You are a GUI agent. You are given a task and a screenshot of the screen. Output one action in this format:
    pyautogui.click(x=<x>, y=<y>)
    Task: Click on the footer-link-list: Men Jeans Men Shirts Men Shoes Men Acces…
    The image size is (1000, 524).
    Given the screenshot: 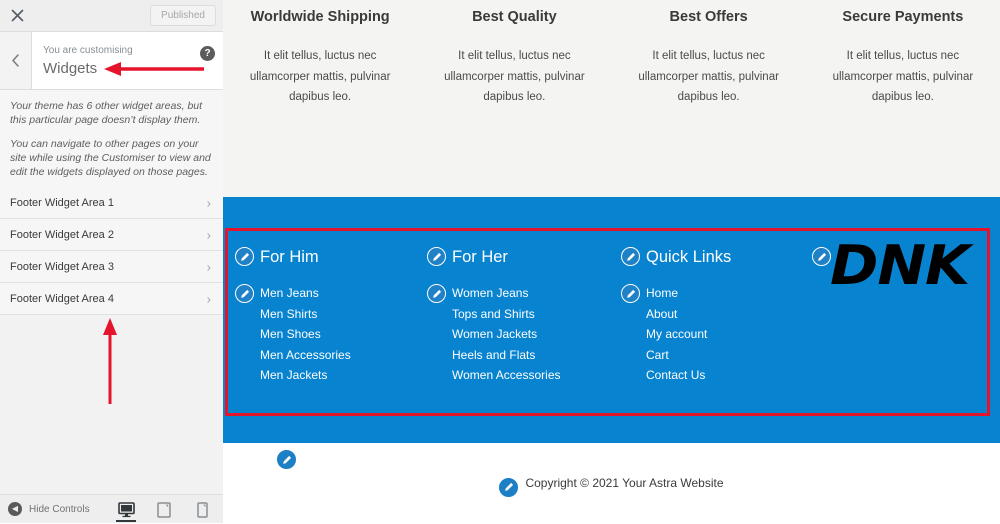 What is the action you would take?
    pyautogui.click(x=328, y=334)
    